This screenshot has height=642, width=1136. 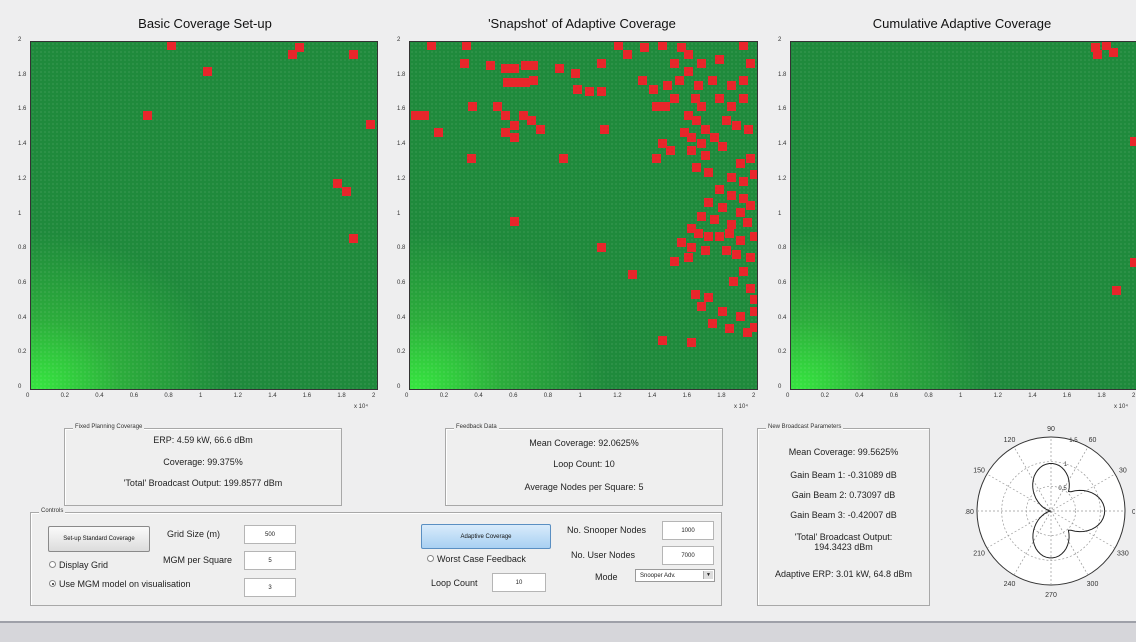 I want to click on third-value-input: 3, so click(x=270, y=587).